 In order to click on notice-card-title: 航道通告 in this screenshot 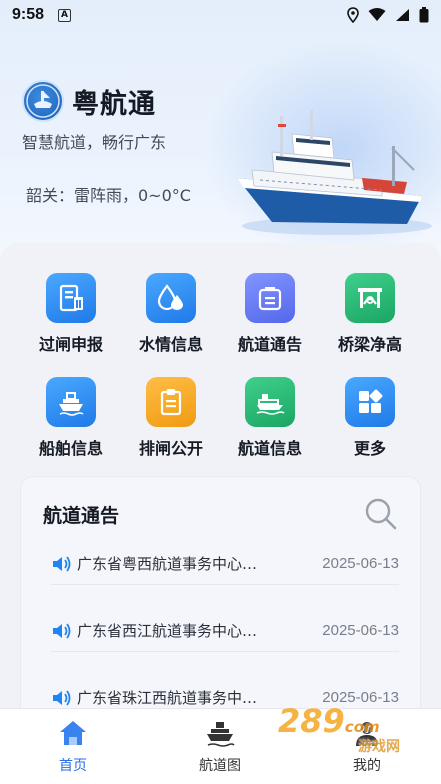, I will do `click(81, 516)`.